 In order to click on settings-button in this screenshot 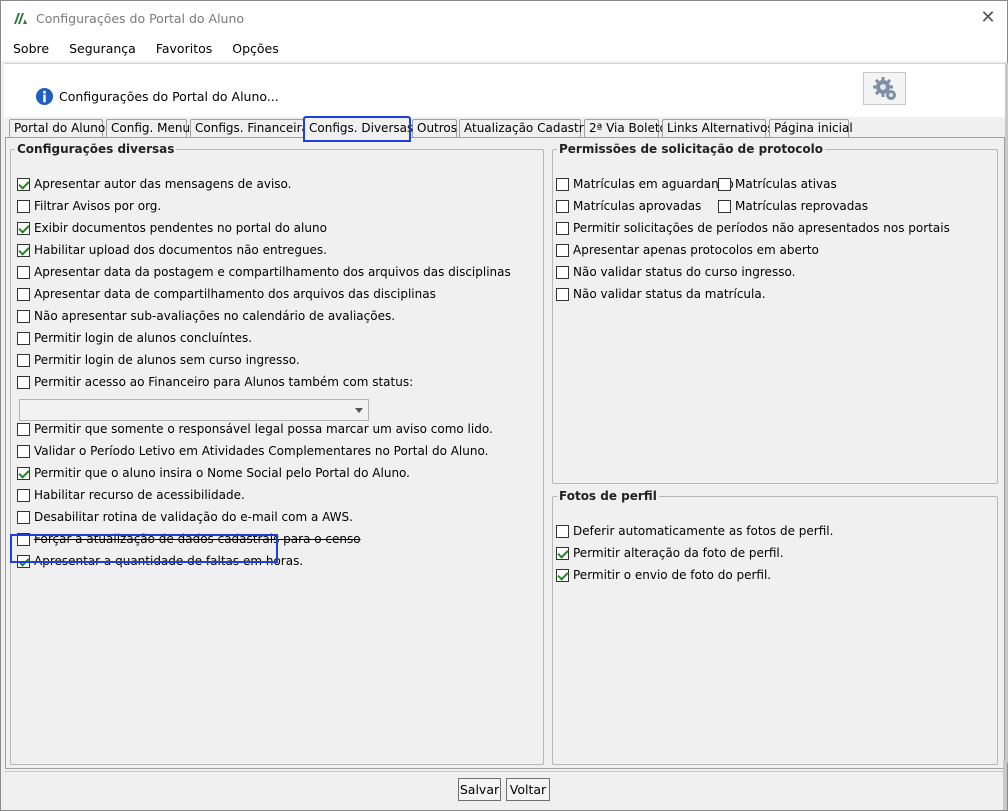, I will do `click(884, 88)`.